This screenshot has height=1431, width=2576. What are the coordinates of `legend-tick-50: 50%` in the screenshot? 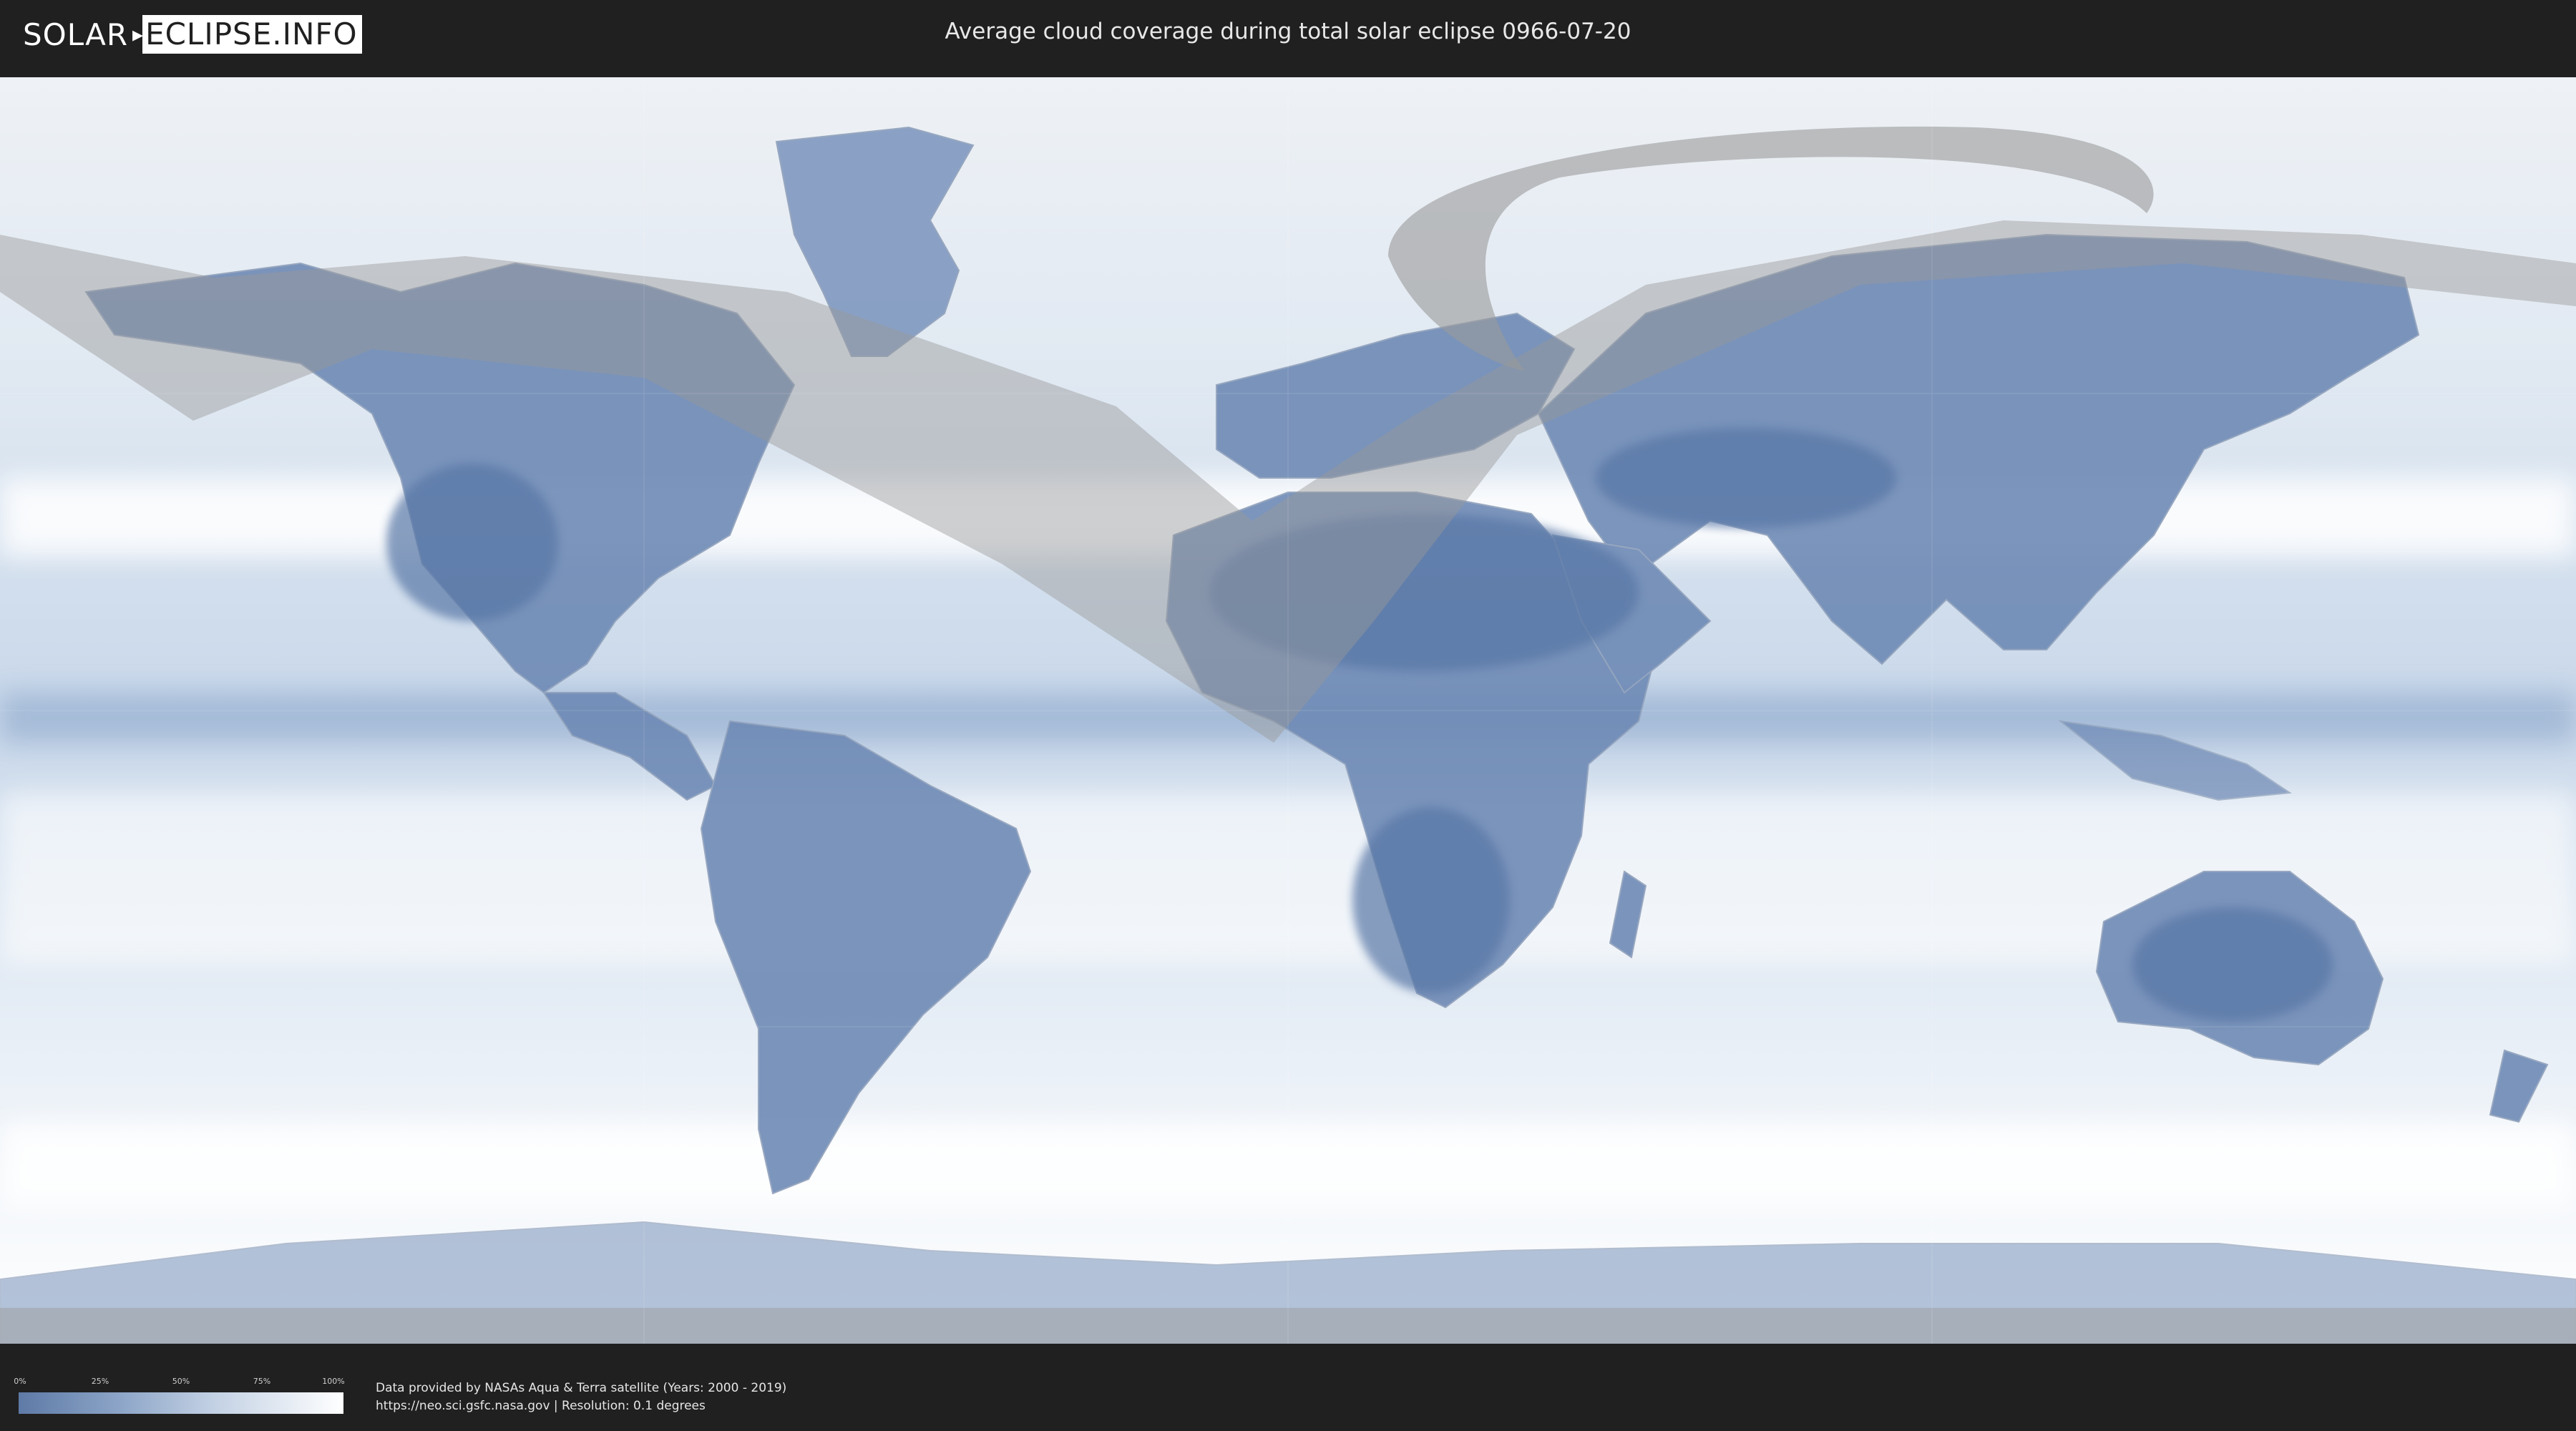 It's located at (181, 1382).